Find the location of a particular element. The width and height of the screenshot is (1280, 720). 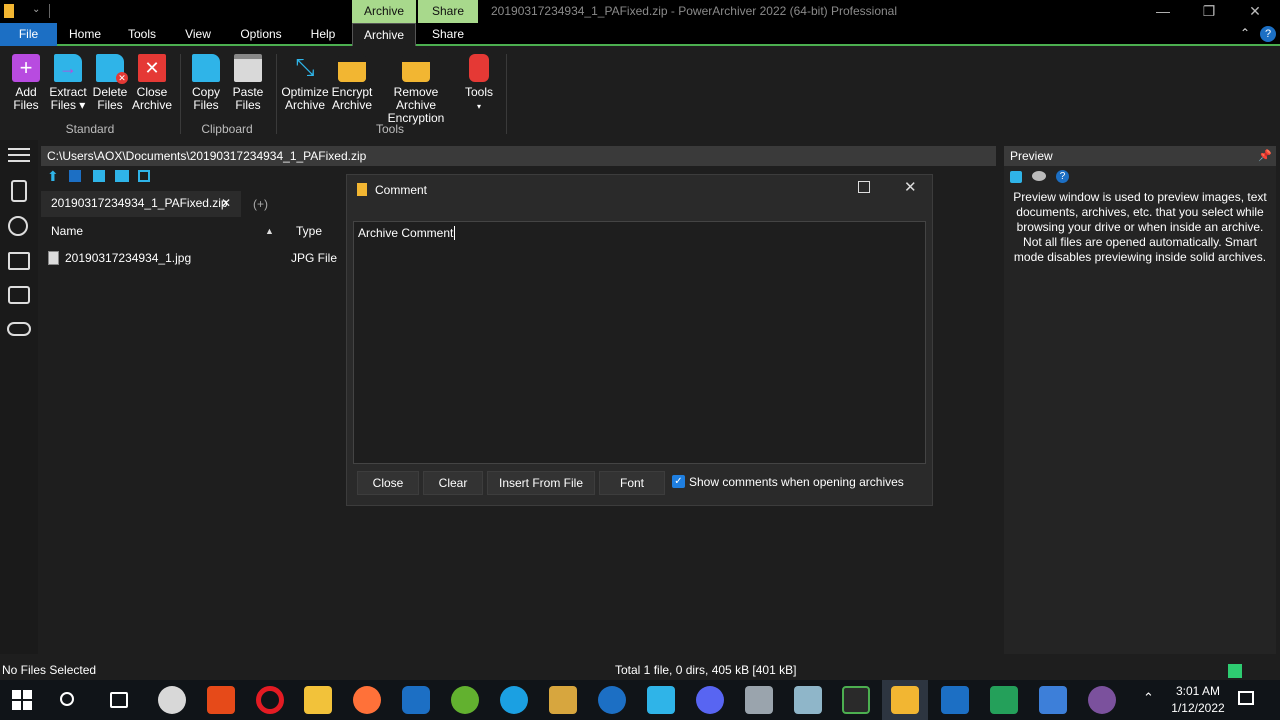

delete-files-icon: ✕ is located at coordinates (112, 69).